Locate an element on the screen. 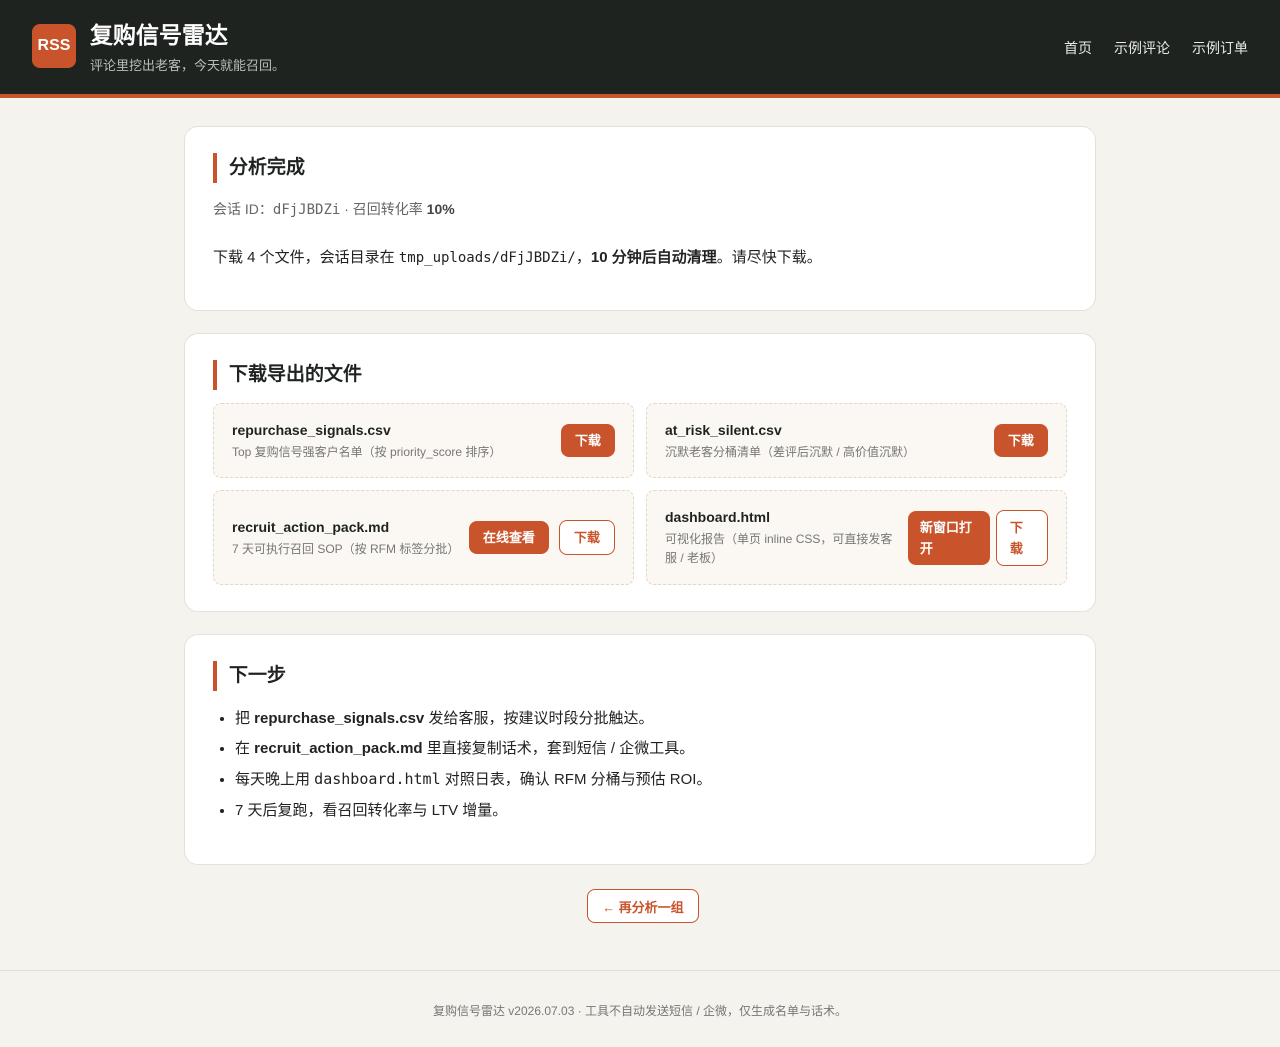 The height and width of the screenshot is (1047, 1280). step-file: dashboard.html is located at coordinates (377, 779).